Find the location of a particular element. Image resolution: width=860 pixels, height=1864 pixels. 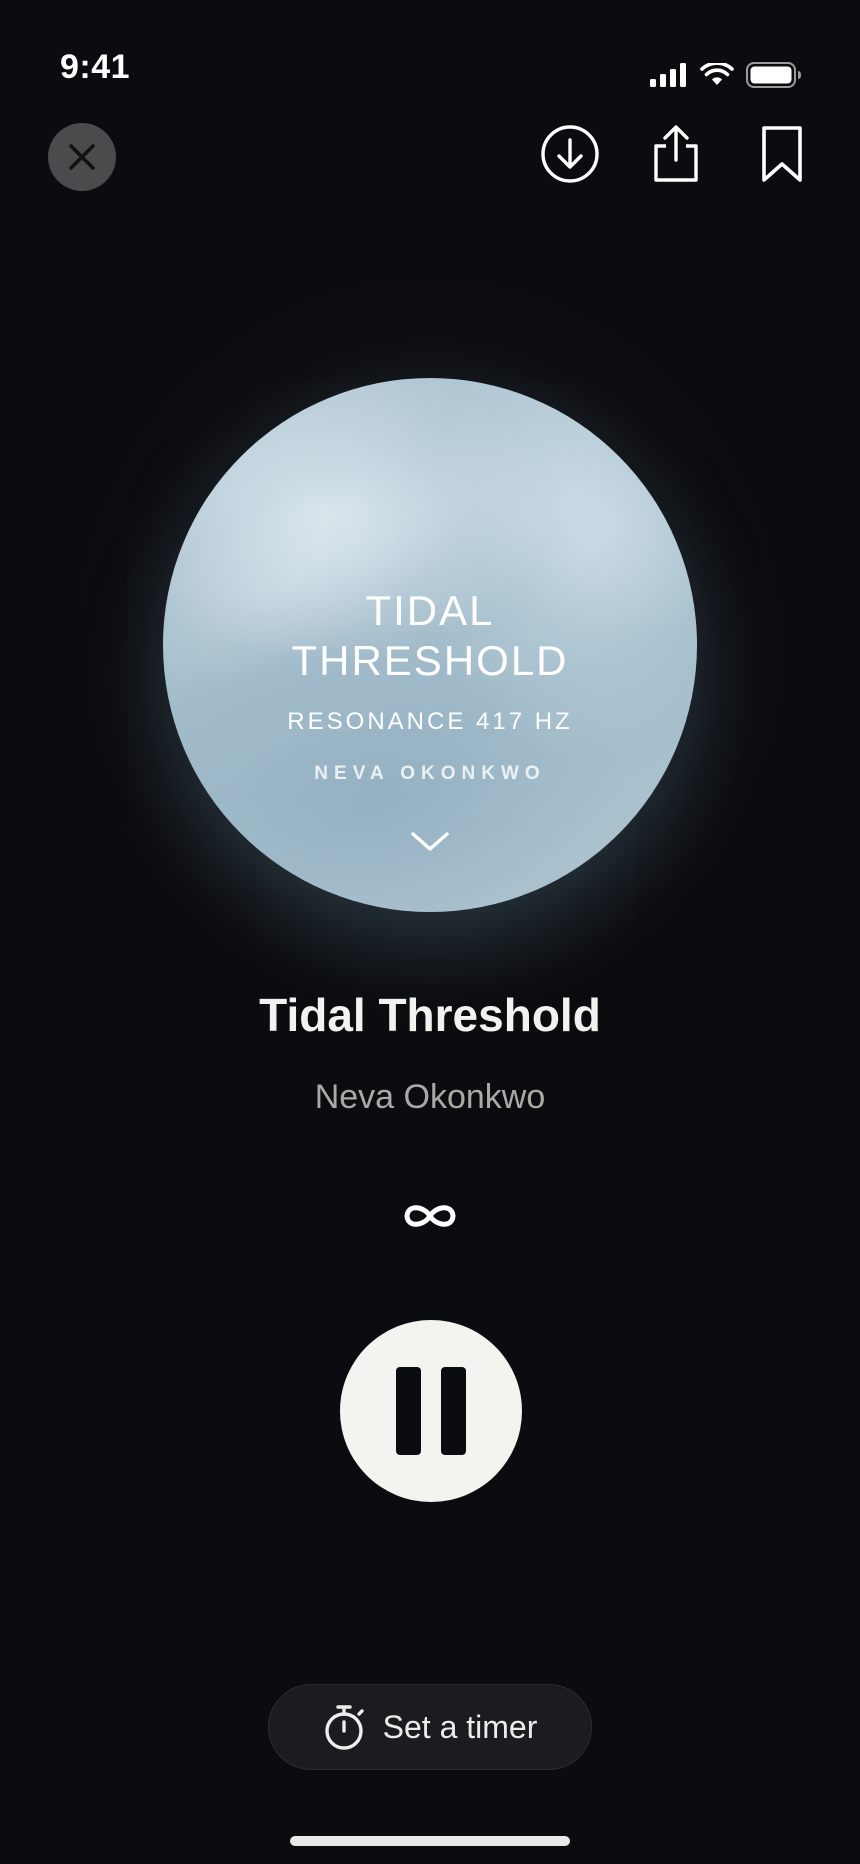

bookmark-icon is located at coordinates (782, 154).